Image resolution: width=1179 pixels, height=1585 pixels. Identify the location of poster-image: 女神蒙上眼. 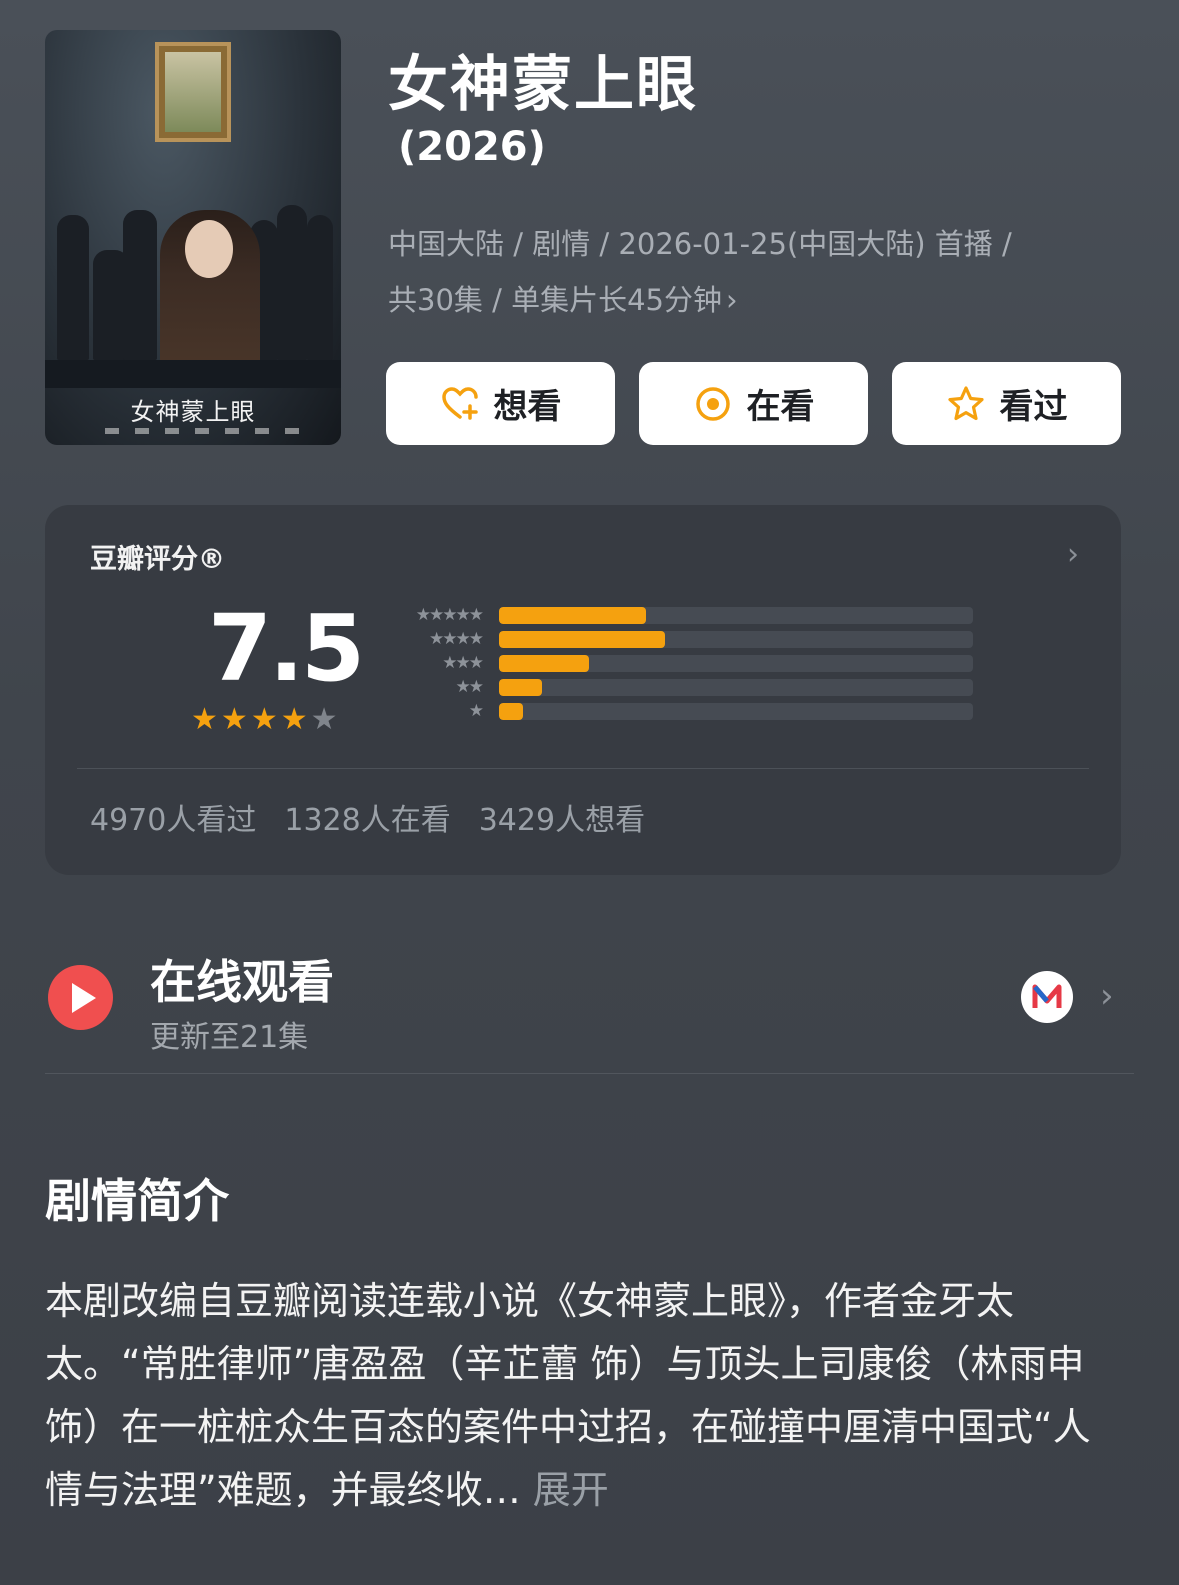
(193, 237).